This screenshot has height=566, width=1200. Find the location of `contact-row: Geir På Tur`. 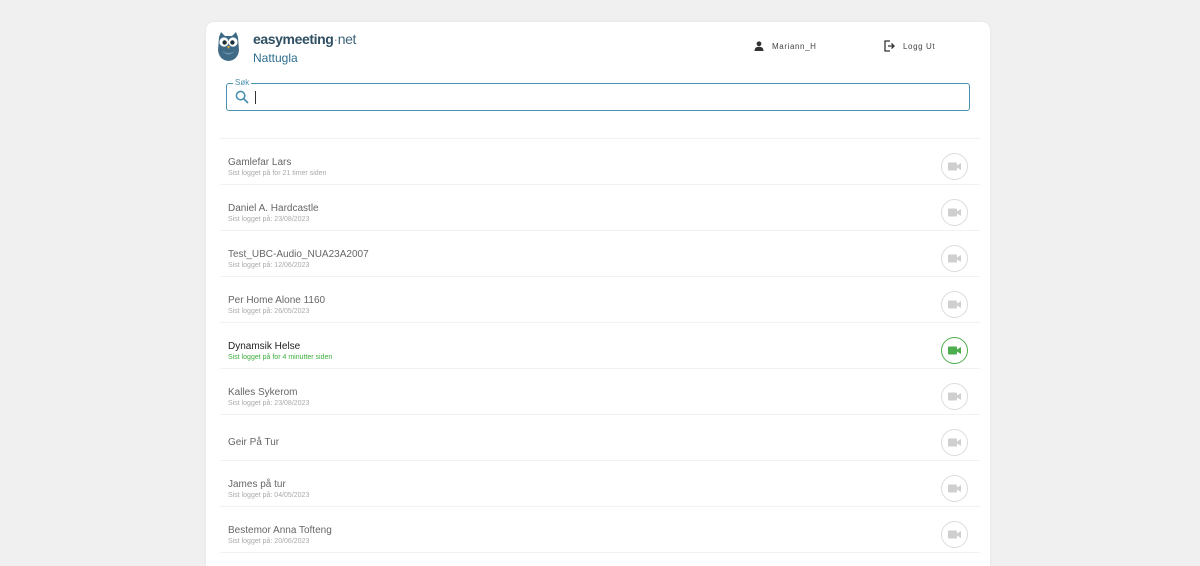

contact-row: Geir På Tur is located at coordinates (600, 438).